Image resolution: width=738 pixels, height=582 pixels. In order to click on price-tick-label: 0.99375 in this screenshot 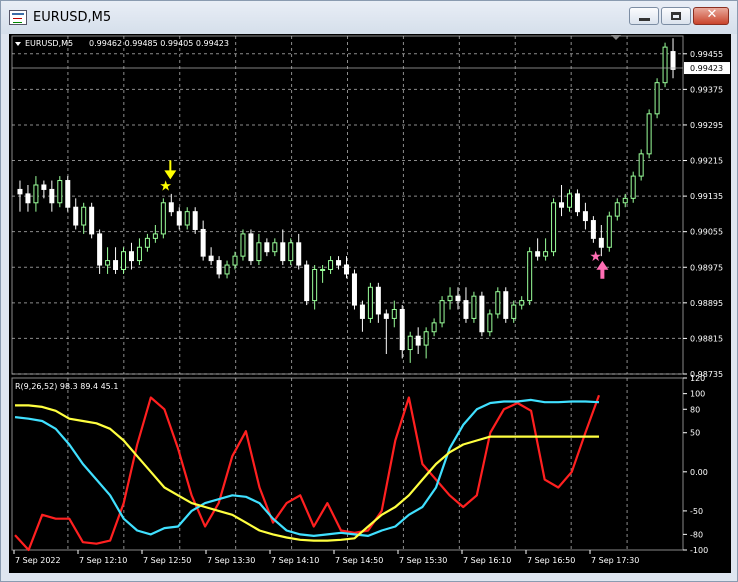, I will do `click(706, 89)`.